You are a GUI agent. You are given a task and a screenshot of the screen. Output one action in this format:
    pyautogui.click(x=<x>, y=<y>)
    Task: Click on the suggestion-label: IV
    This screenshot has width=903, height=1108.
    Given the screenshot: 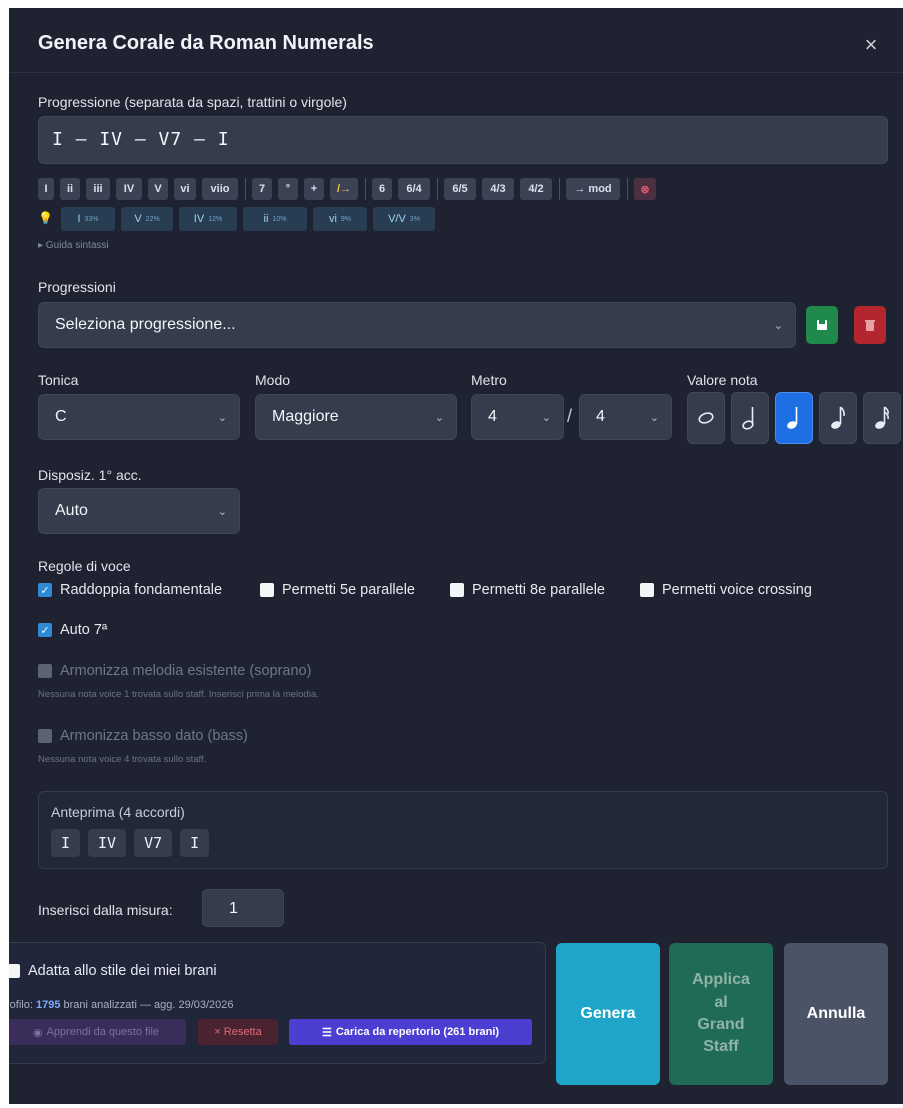 What is the action you would take?
    pyautogui.click(x=199, y=219)
    